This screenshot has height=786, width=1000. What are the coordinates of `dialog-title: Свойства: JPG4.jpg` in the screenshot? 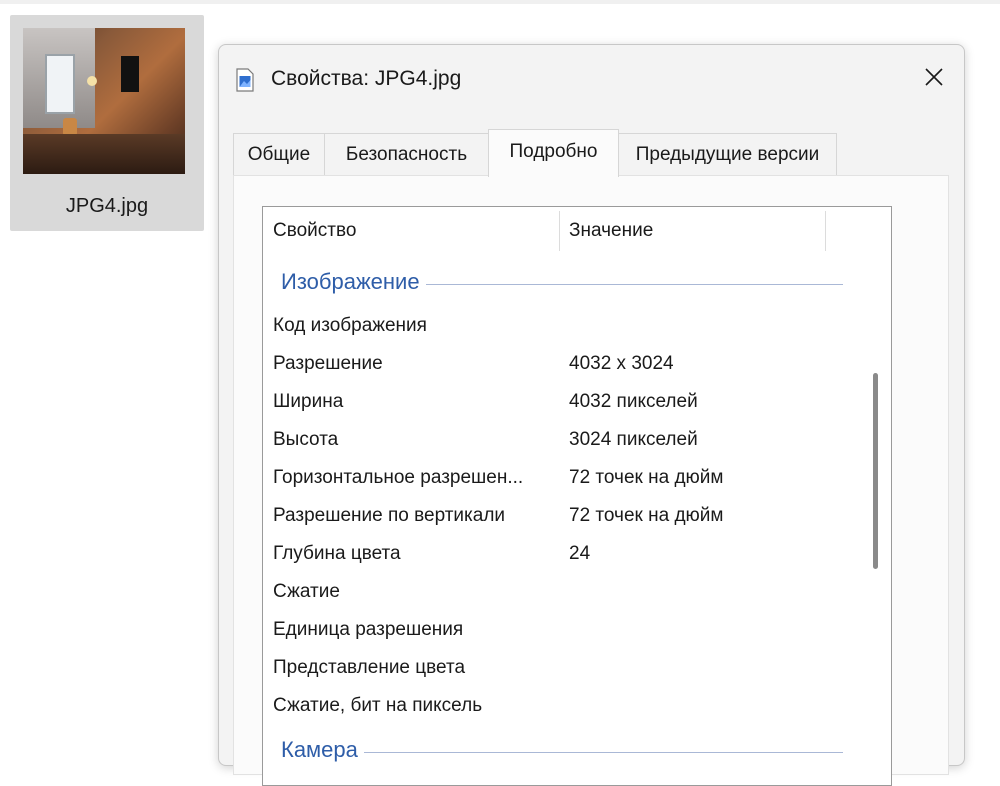 It's located at (366, 78).